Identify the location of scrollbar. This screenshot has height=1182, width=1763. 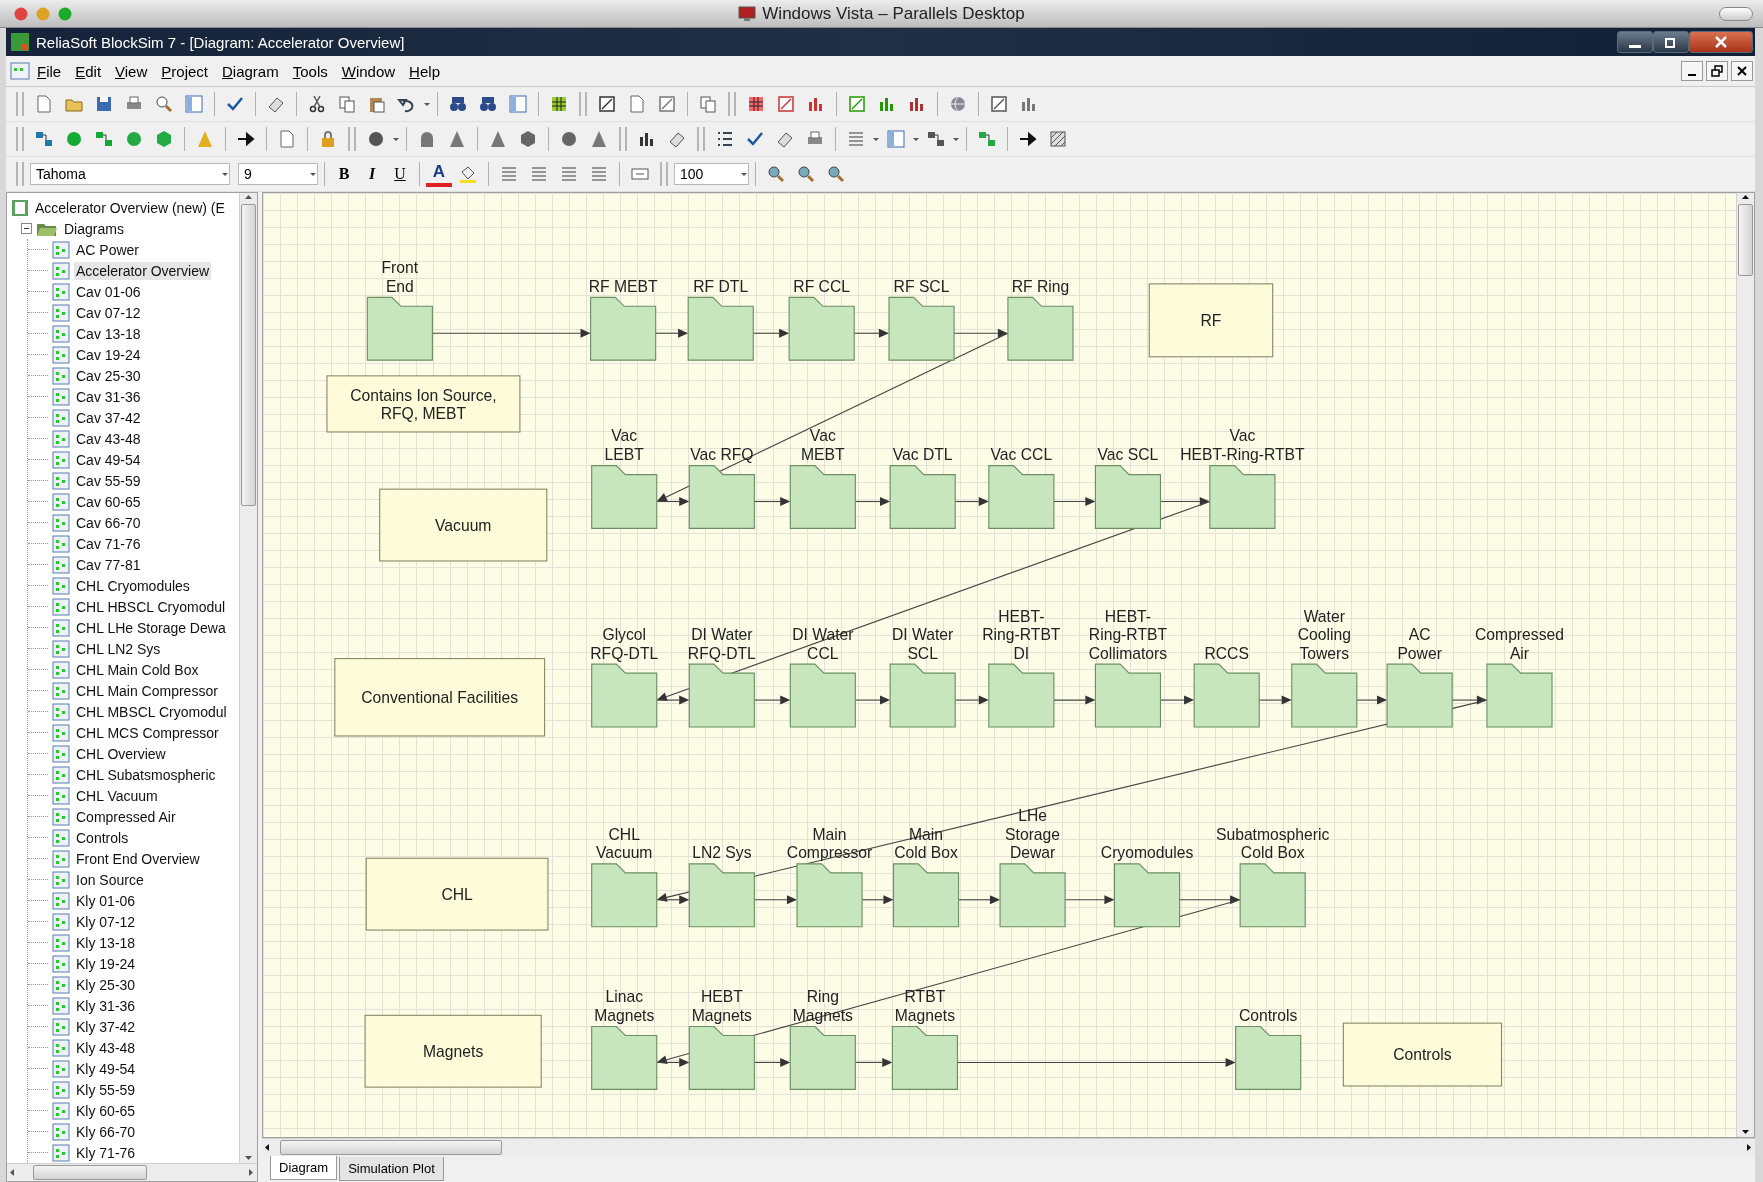
(248, 678).